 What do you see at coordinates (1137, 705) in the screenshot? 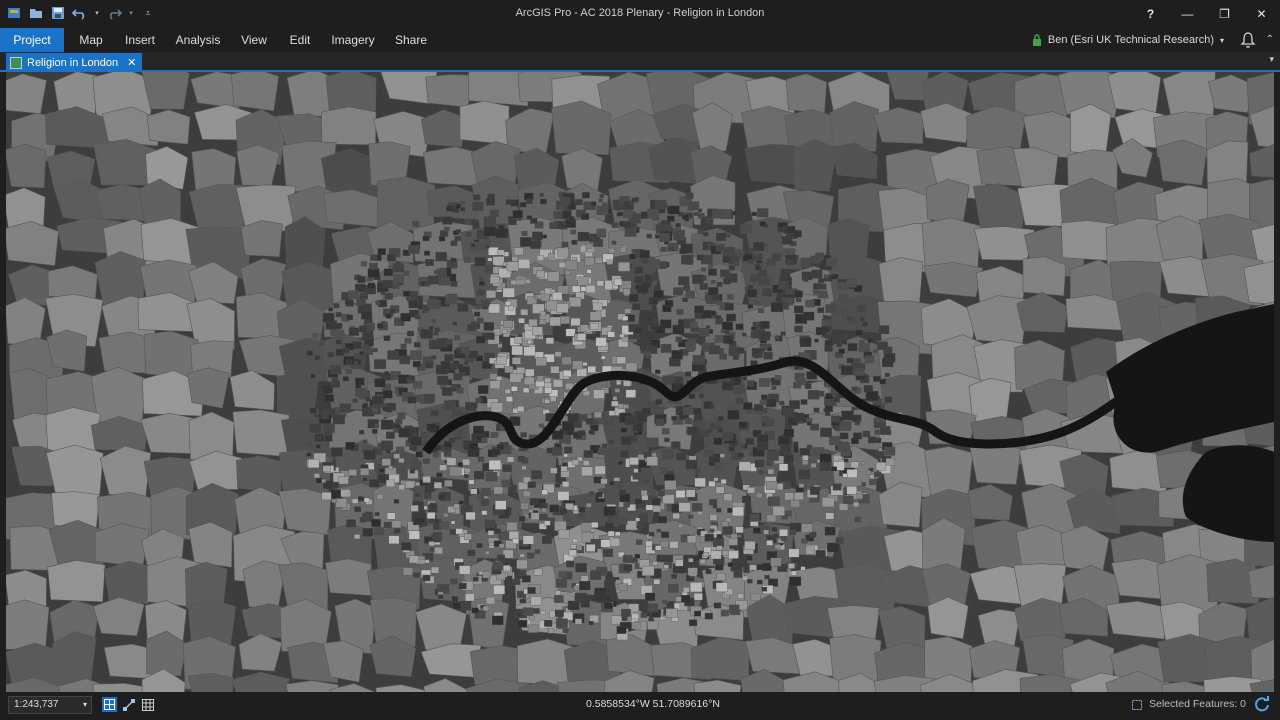
I see `selection-icon` at bounding box center [1137, 705].